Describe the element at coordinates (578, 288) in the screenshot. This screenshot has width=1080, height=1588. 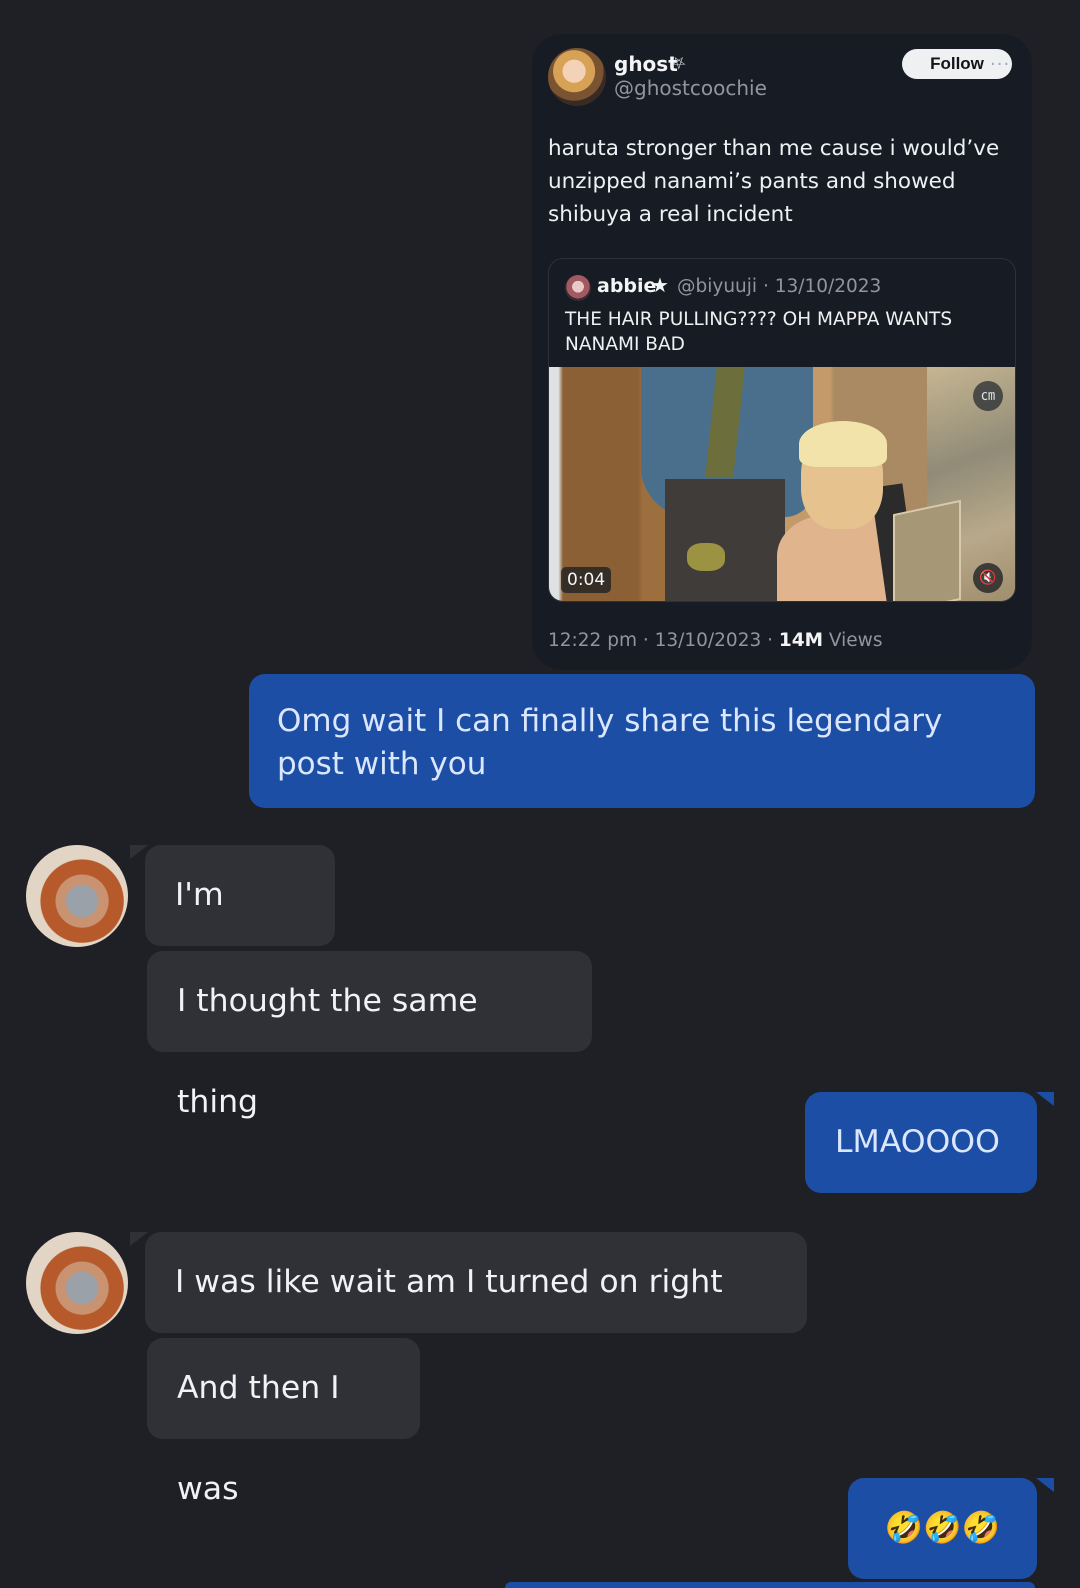
I see `quoted-author-avatar` at that location.